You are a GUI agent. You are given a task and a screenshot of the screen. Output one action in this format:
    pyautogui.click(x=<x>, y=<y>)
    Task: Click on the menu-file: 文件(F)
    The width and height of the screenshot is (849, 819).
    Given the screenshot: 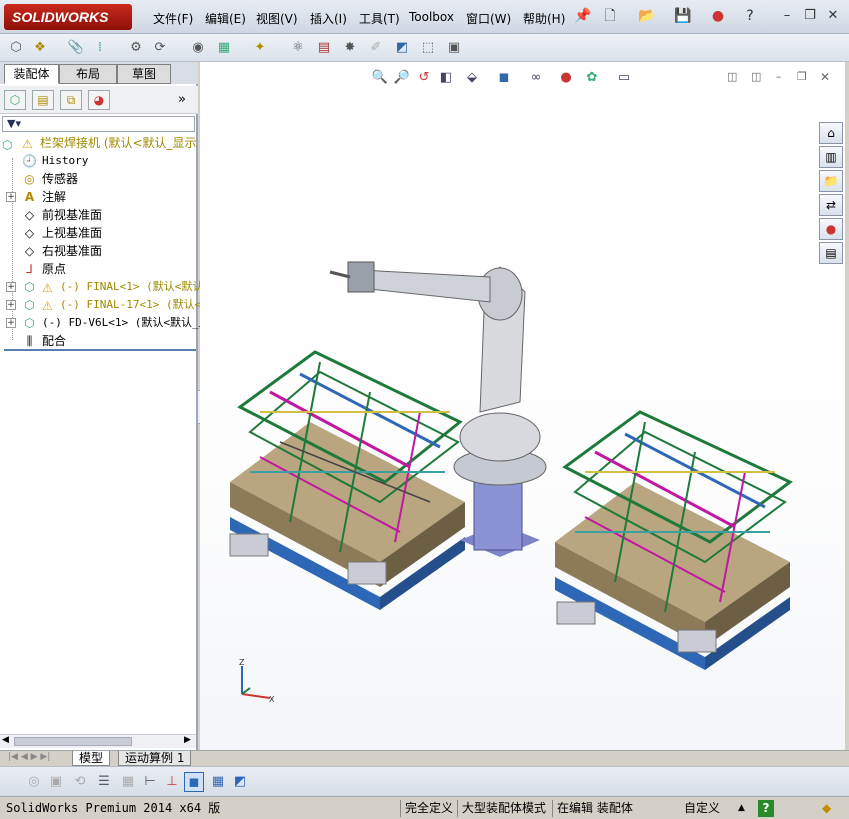 What is the action you would take?
    pyautogui.click(x=173, y=18)
    